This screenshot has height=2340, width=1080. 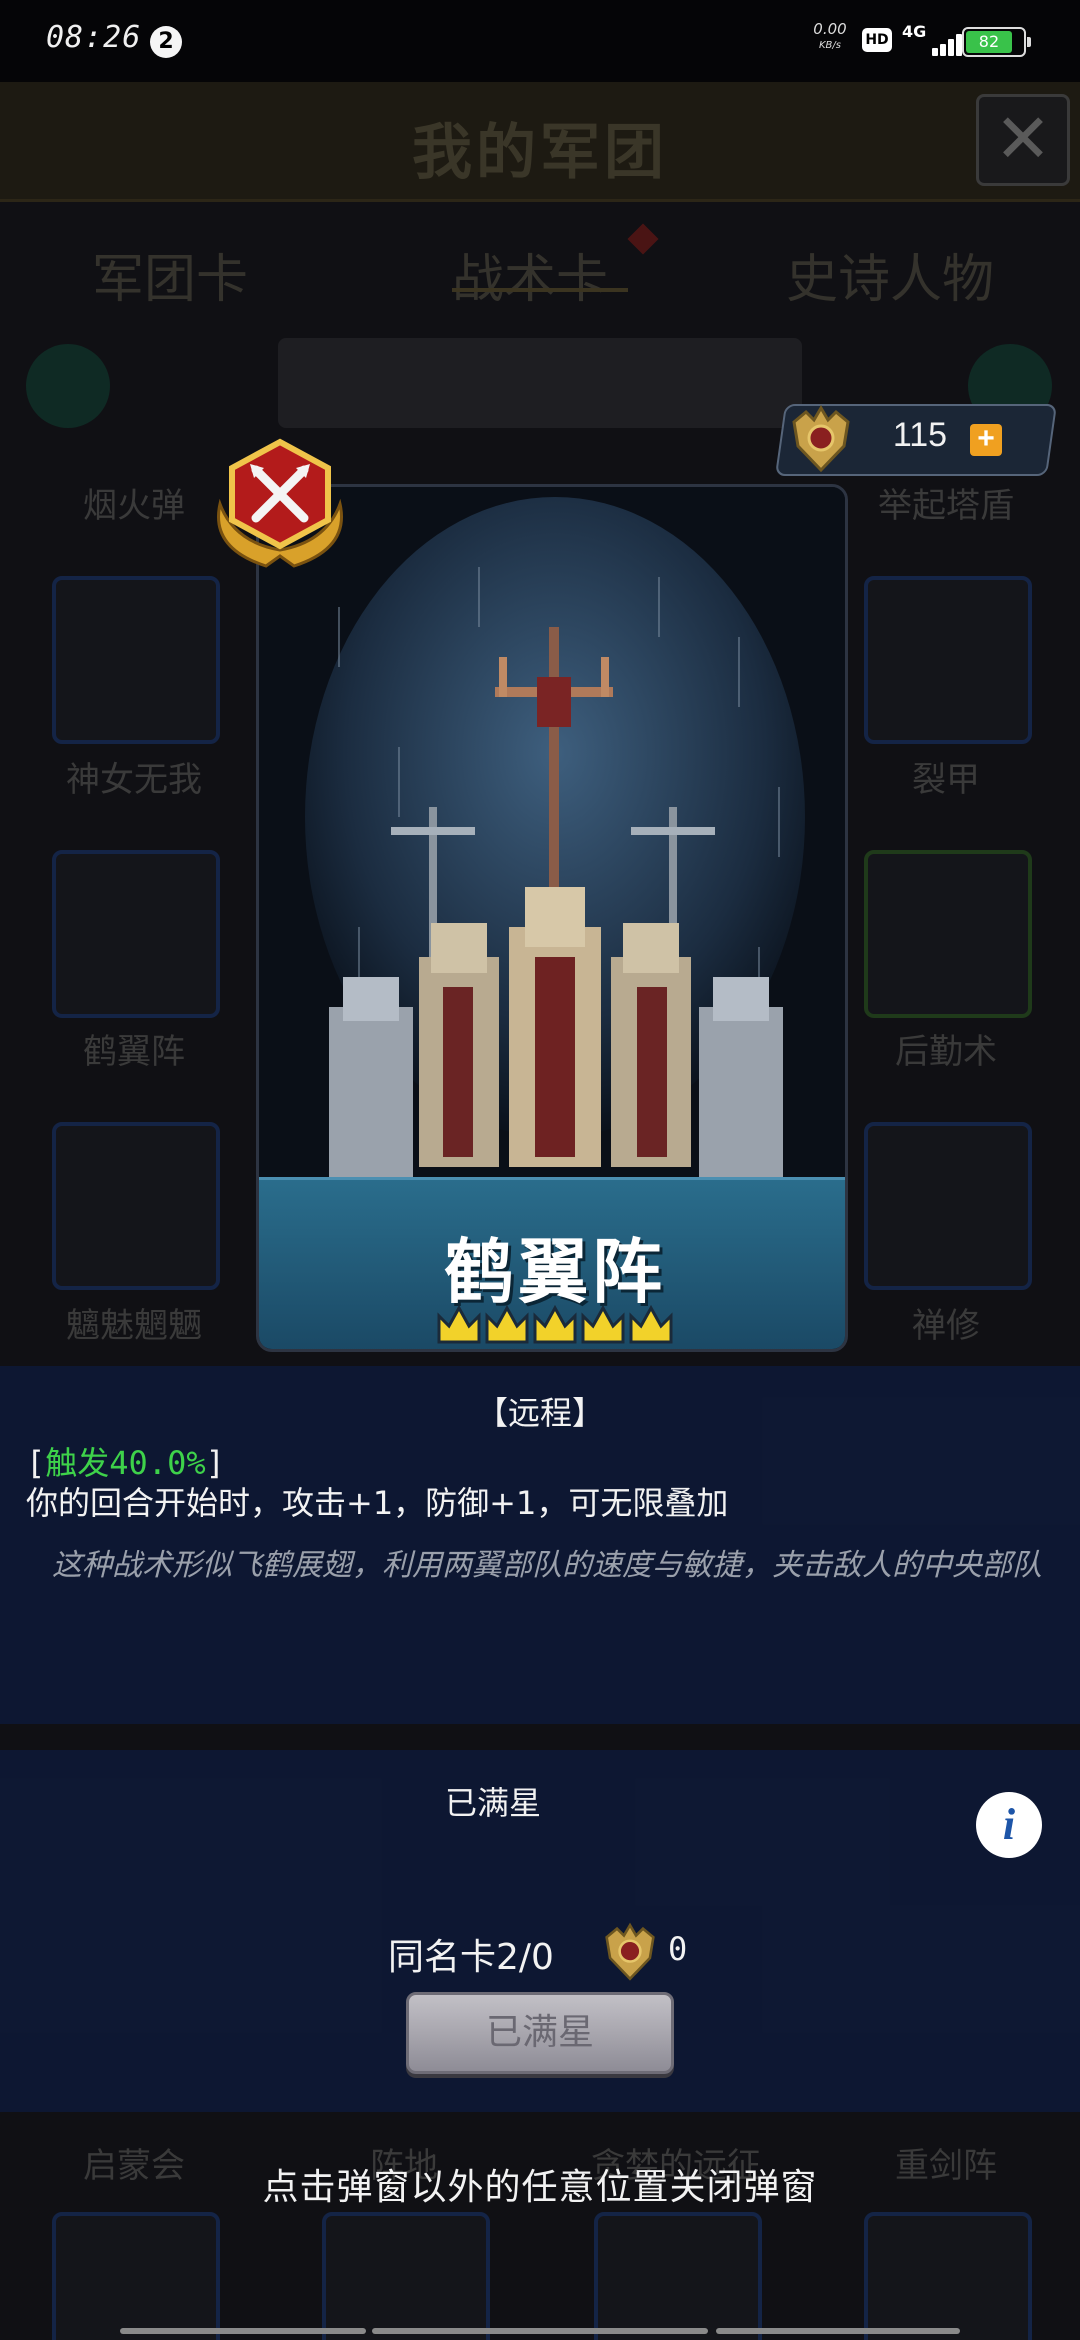 What do you see at coordinates (540, 2187) in the screenshot?
I see `dismiss-hint: 点击弹窗以外的任意位置关闭弹窗` at bounding box center [540, 2187].